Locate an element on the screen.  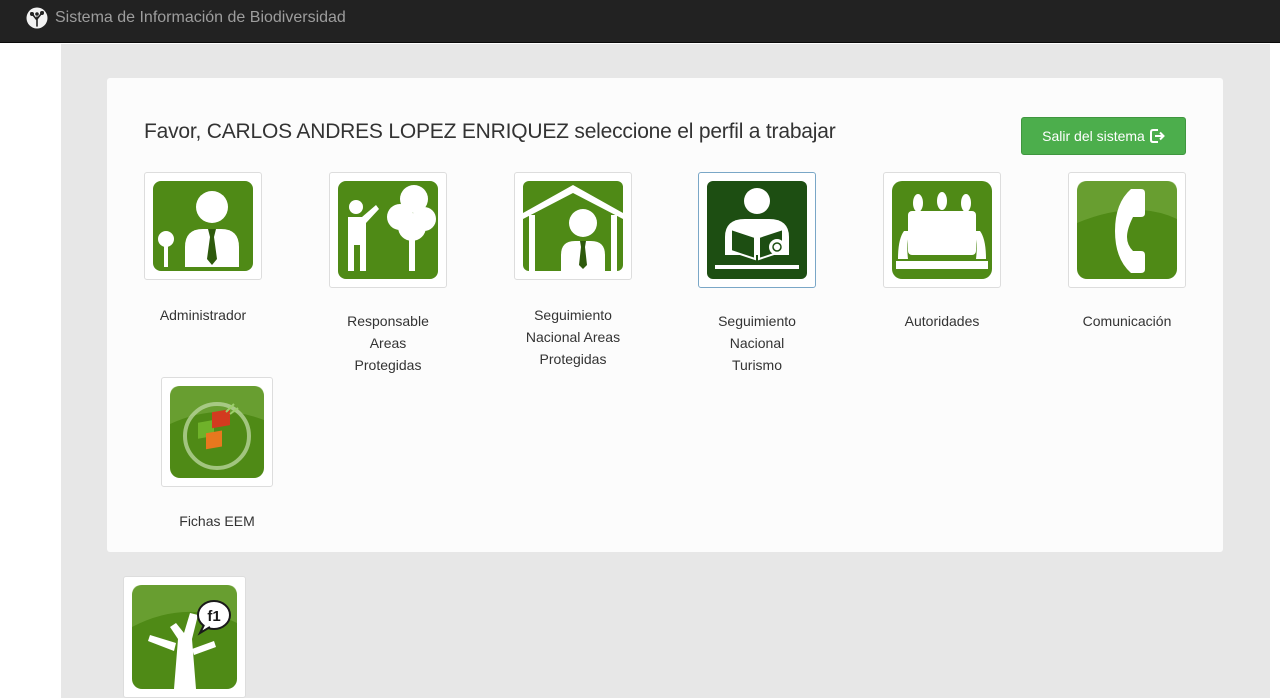
profile-tile-responsable-areas-protegidas is located at coordinates (388, 230).